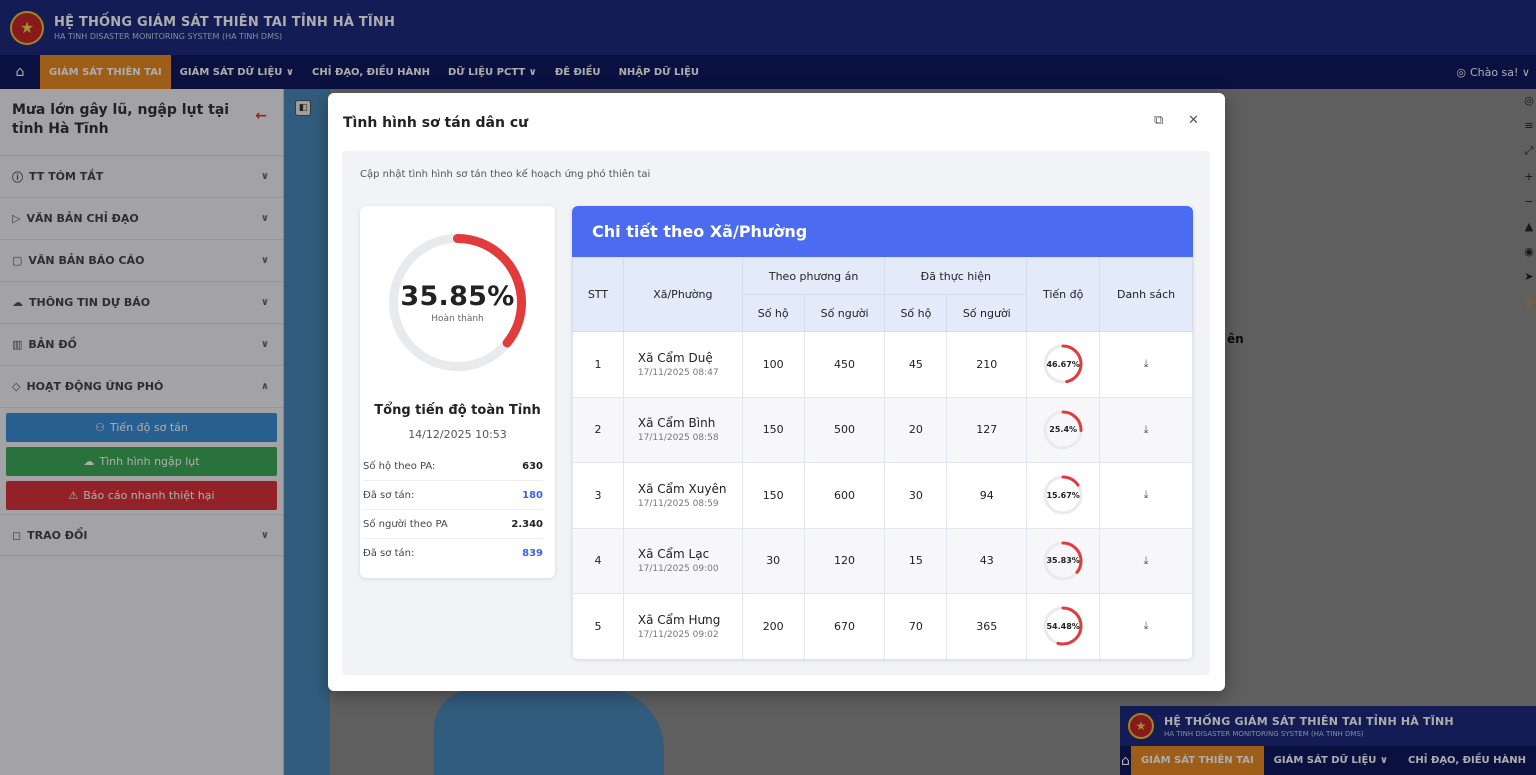  What do you see at coordinates (453, 495) in the screenshot?
I see `stat-row: Đã sơ tán: 180` at bounding box center [453, 495].